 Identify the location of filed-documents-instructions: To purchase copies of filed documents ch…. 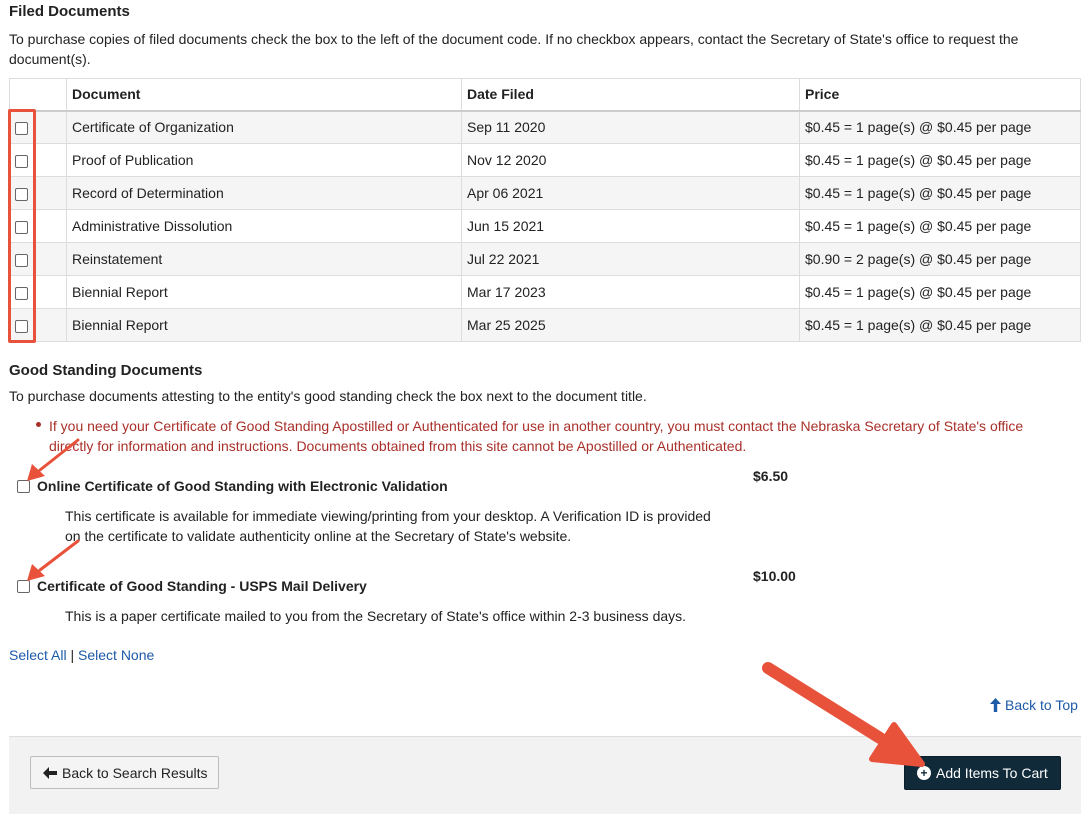
(546, 49).